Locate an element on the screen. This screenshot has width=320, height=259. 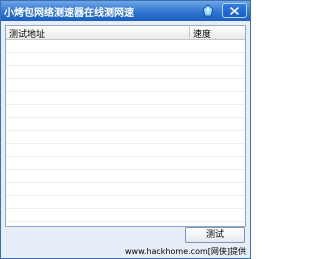
close-icon is located at coordinates (234, 11).